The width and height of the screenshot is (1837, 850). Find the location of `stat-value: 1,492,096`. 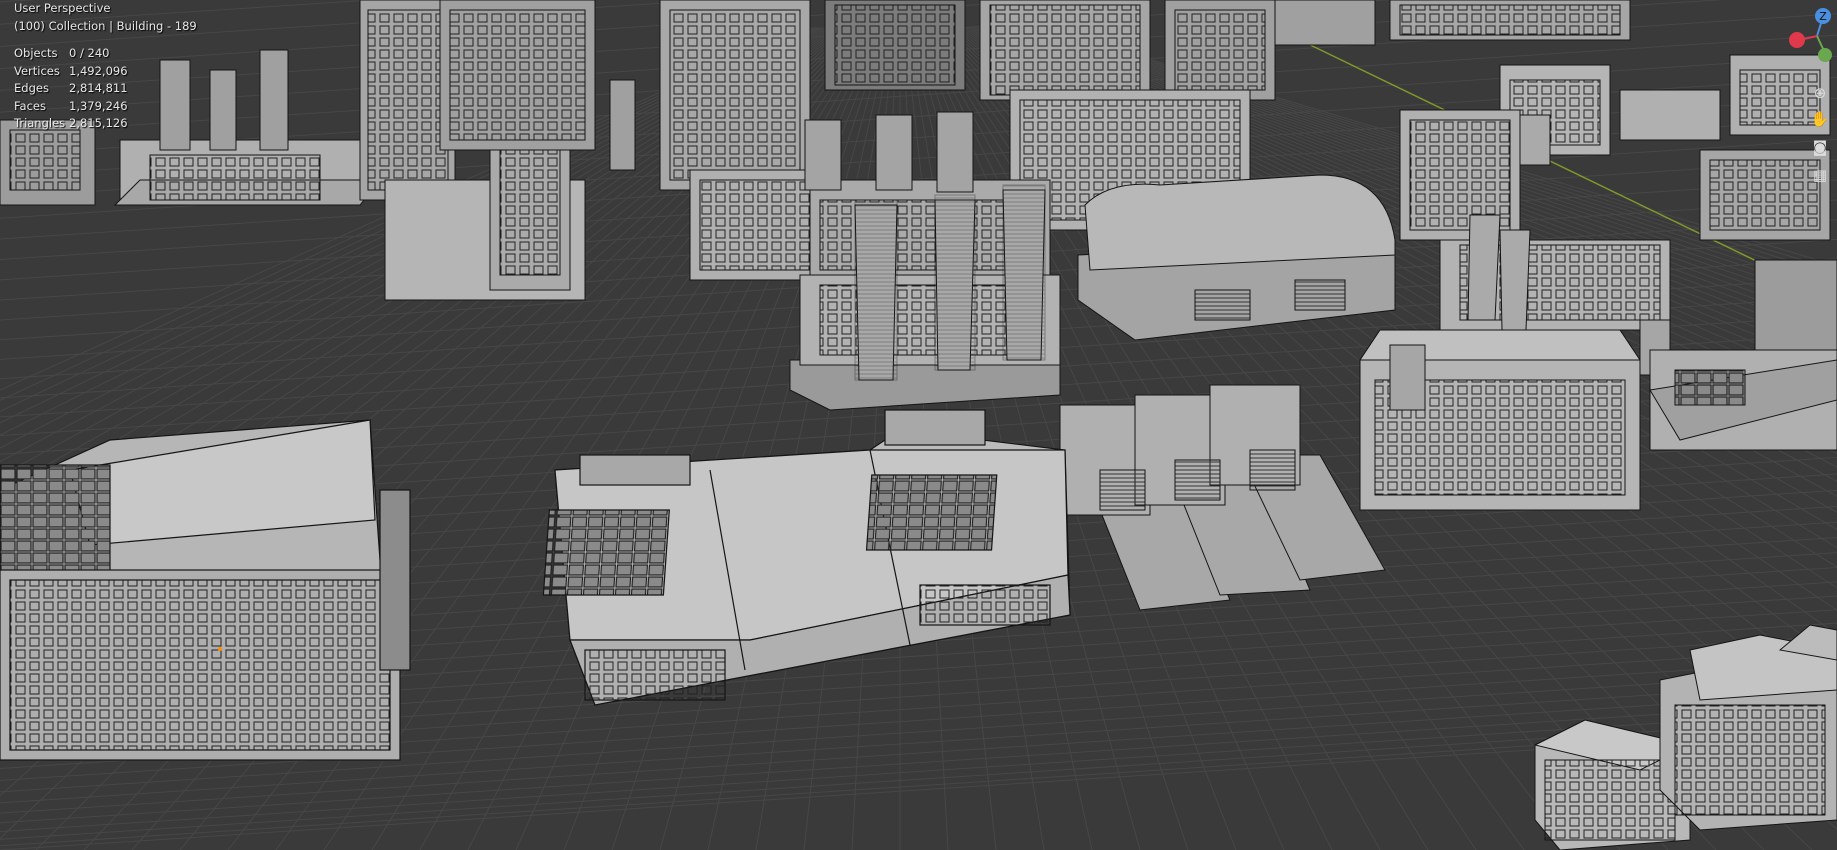

stat-value: 1,492,096 is located at coordinates (98, 70).